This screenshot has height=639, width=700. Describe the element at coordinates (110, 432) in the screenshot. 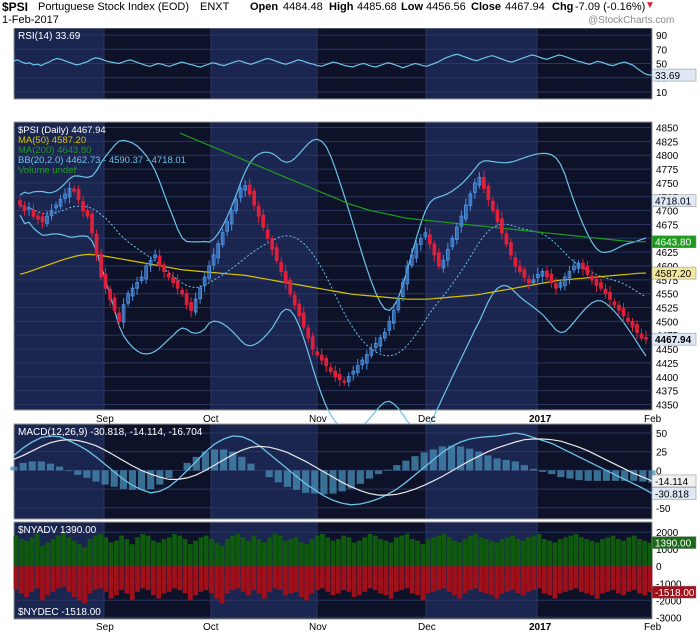

I see `macd-legend: MACD(12,26,9) -30.818, -14.114, -16.704` at that location.